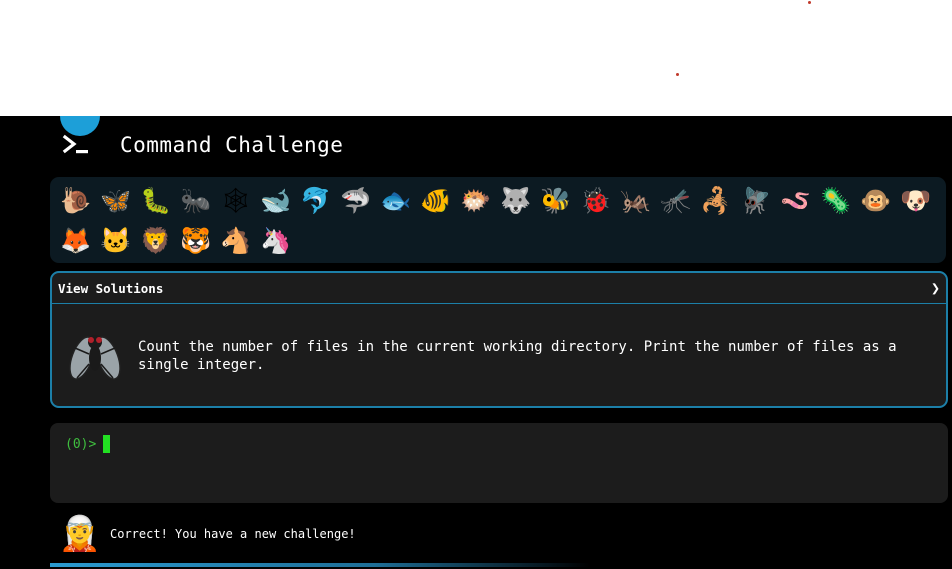  What do you see at coordinates (596, 201) in the screenshot?
I see `challenge-ladybug-icon: 🐞` at bounding box center [596, 201].